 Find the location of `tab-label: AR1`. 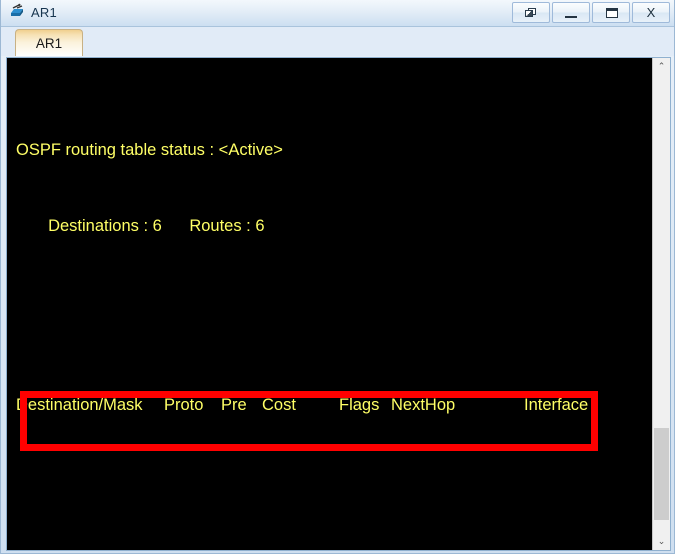

tab-label: AR1 is located at coordinates (49, 43).